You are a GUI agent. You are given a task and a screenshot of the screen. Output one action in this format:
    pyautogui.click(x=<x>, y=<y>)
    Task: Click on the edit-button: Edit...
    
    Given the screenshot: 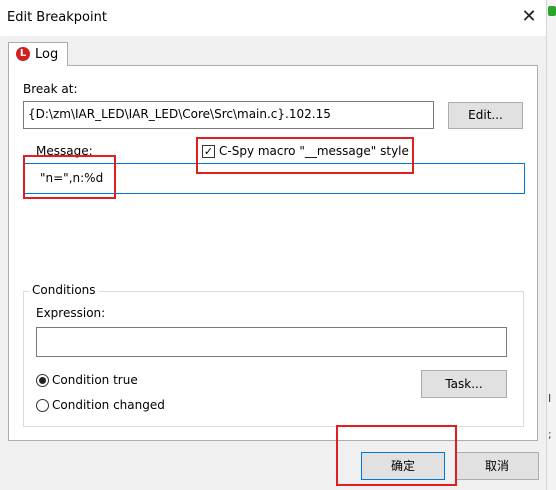 What is the action you would take?
    pyautogui.click(x=485, y=115)
    